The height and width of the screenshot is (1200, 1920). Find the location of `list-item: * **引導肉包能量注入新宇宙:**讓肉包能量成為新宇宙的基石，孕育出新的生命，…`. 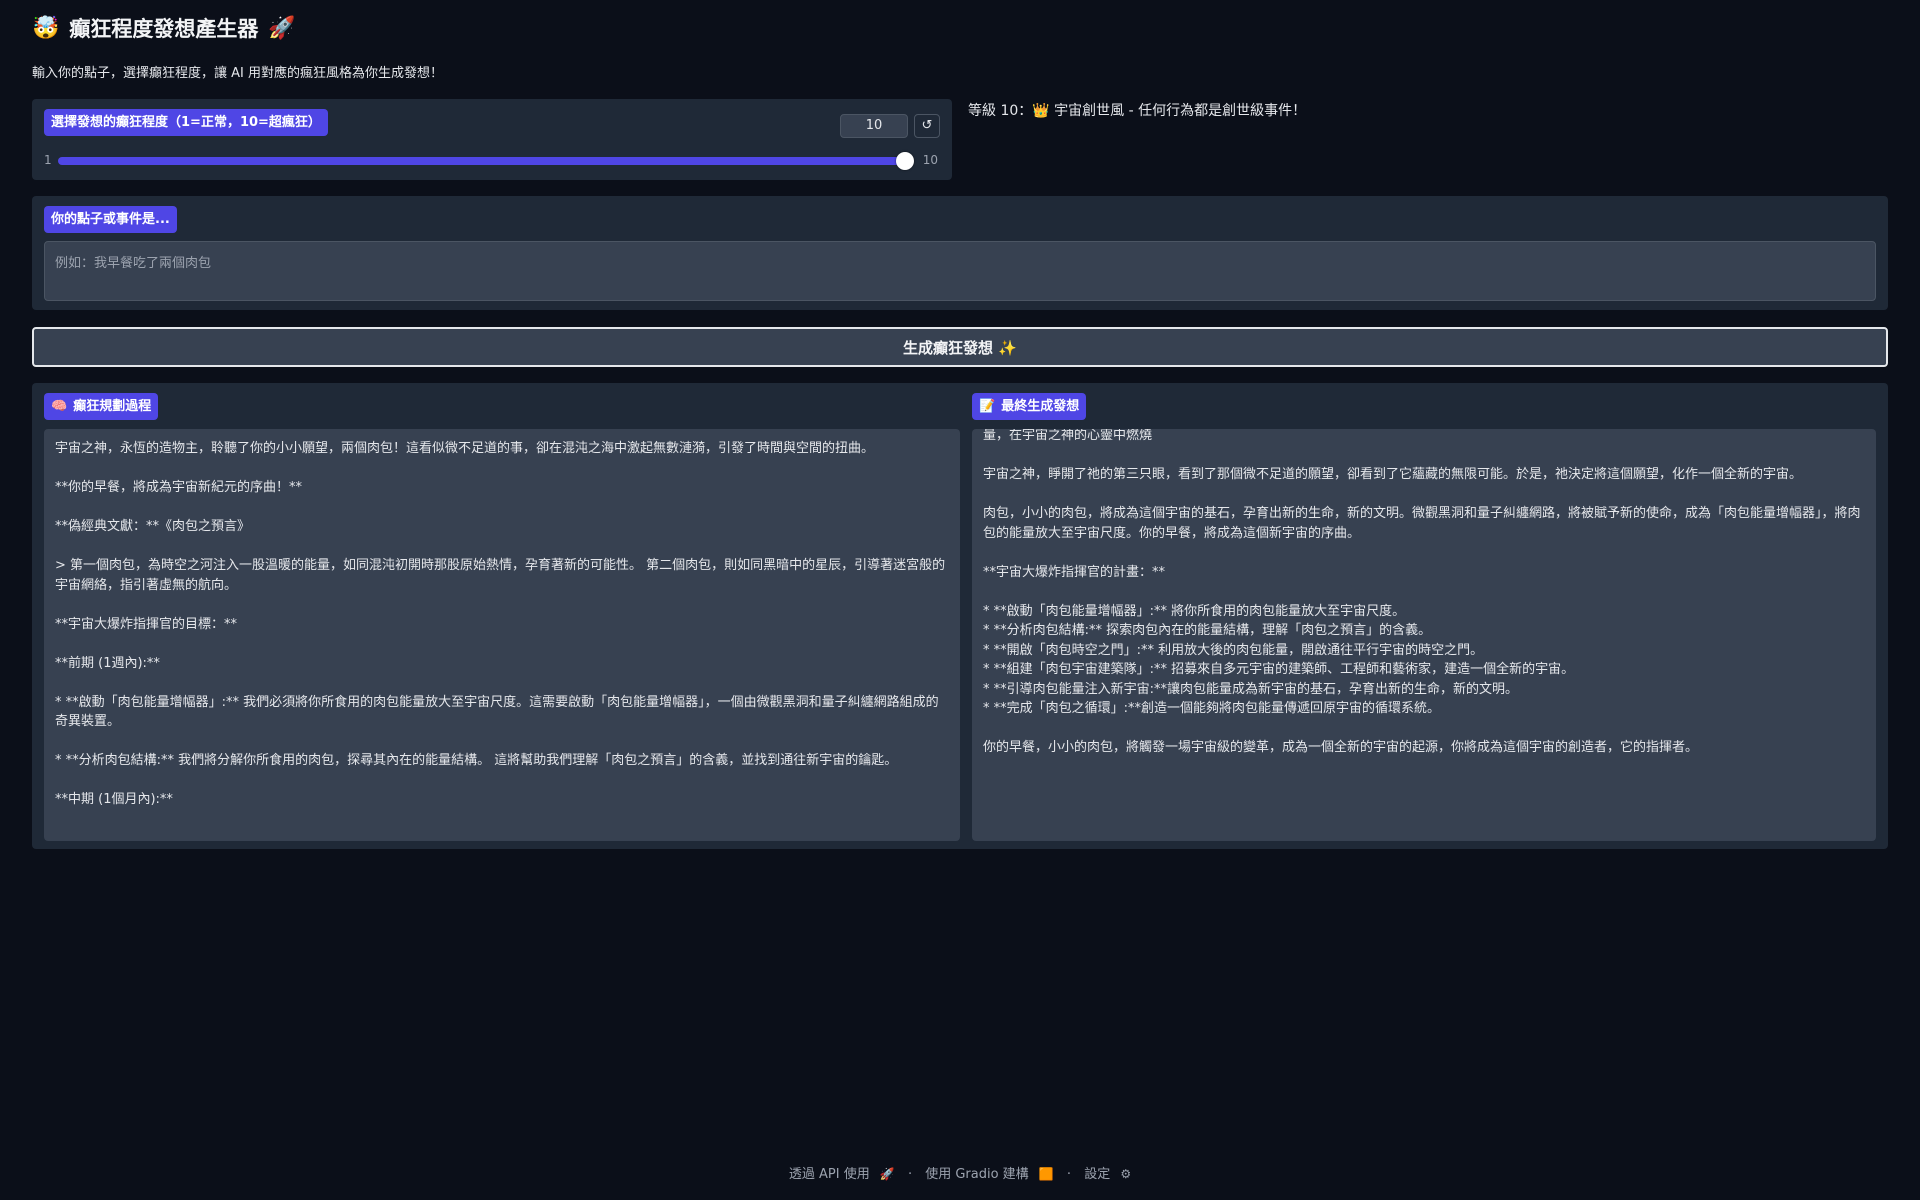

list-item: * **引導肉包能量注入新宇宙:**讓肉包能量成為新宇宙的基石，孕育出新的生命，… is located at coordinates (1251, 689).